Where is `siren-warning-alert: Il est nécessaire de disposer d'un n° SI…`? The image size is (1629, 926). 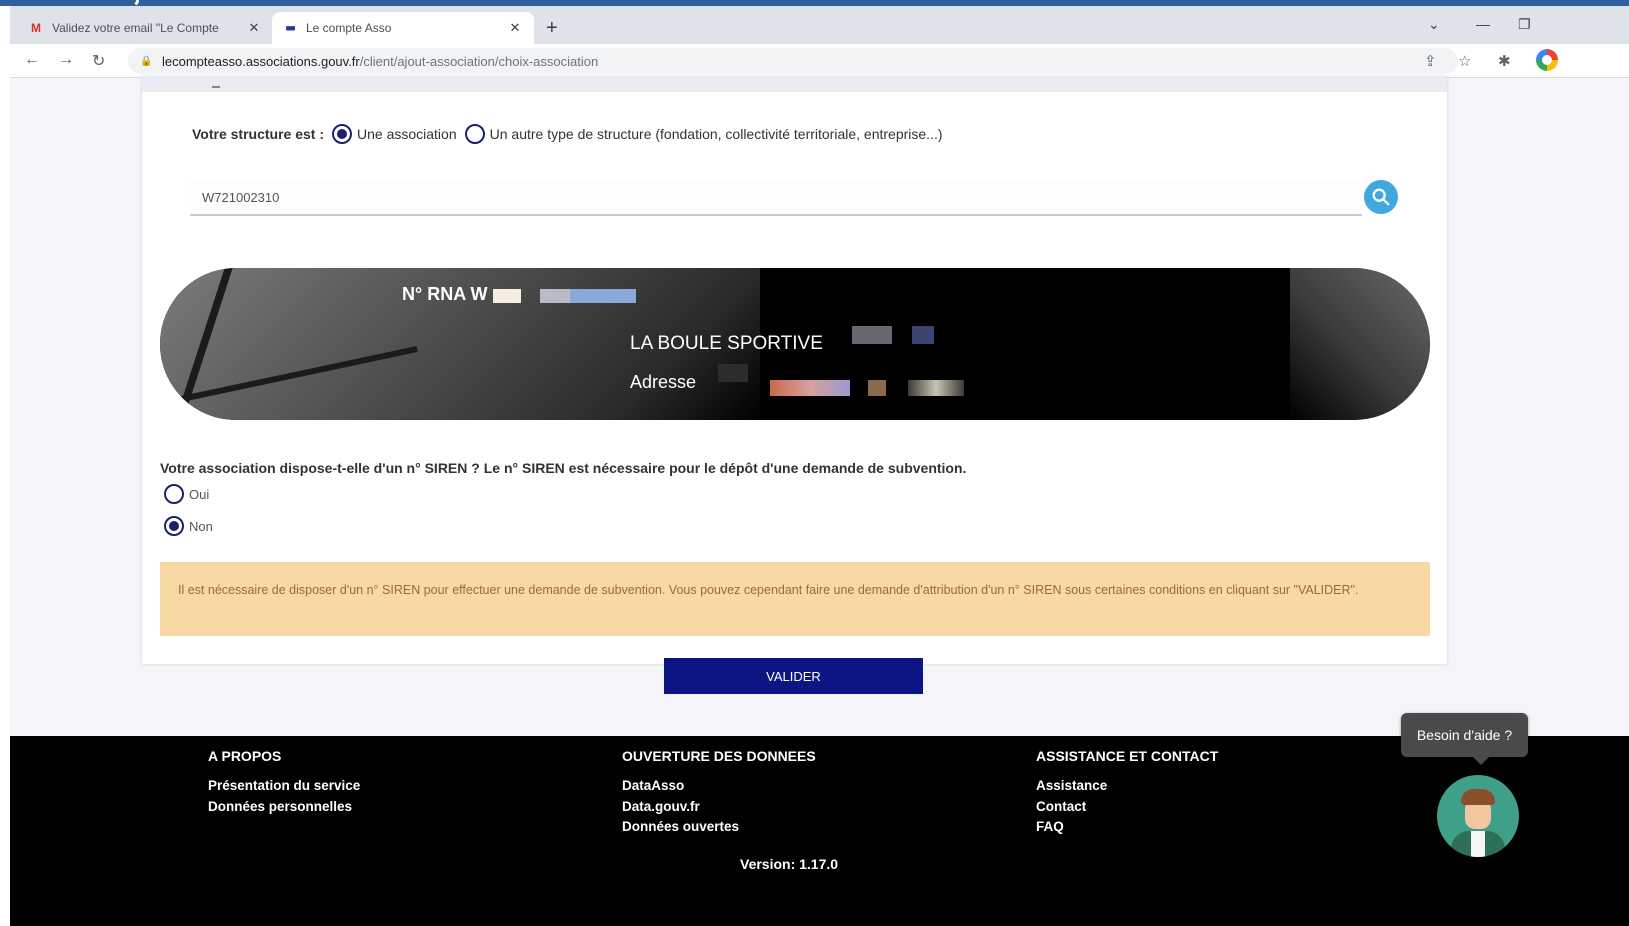
siren-warning-alert: Il est nécessaire de disposer d'un n° SI… is located at coordinates (795, 599).